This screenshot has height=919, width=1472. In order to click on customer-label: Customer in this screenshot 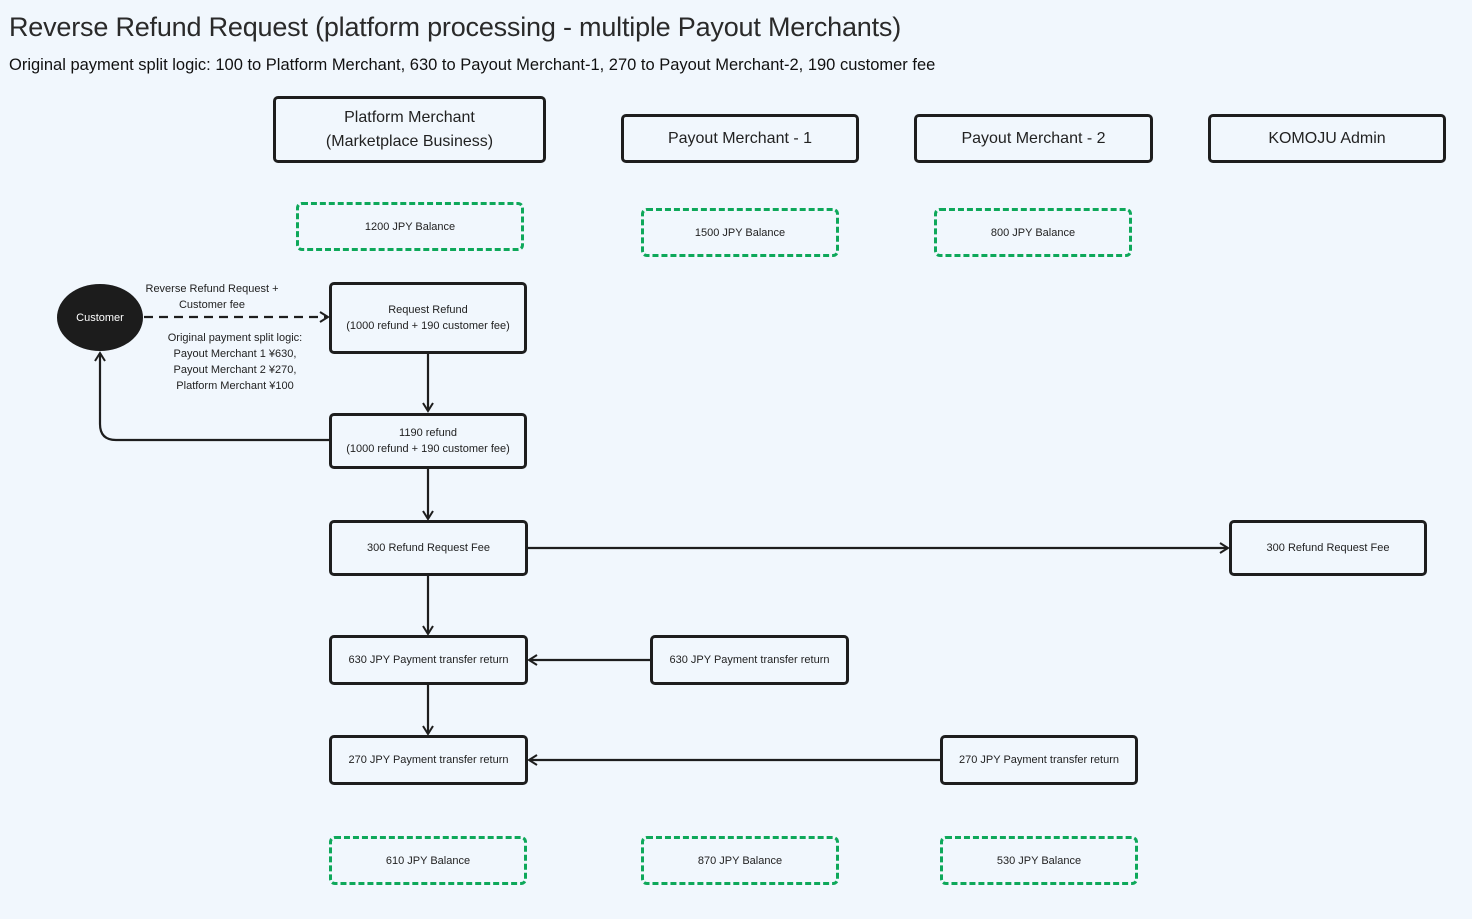, I will do `click(100, 317)`.